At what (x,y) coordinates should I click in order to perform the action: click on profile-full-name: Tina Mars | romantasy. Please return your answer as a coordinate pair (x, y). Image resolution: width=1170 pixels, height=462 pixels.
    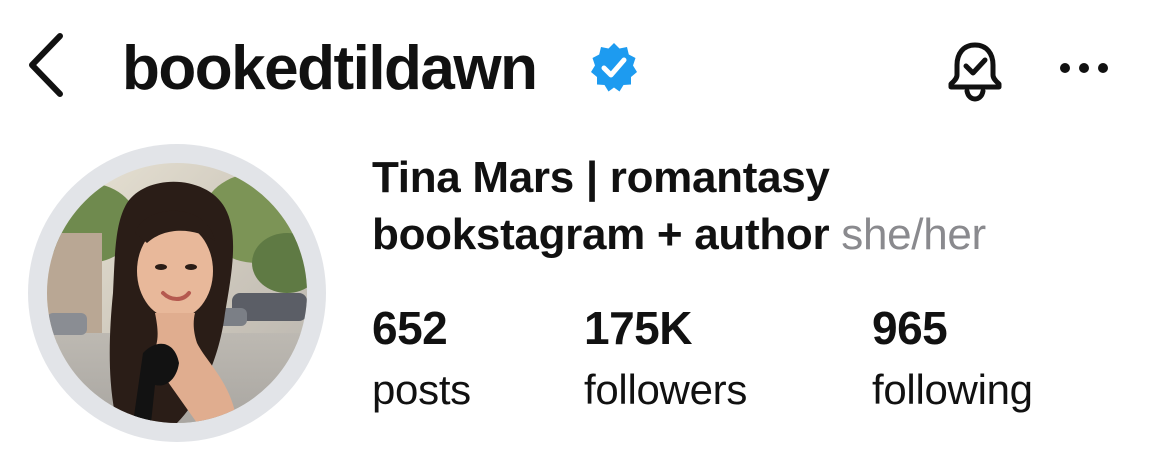
    Looking at the image, I should click on (601, 177).